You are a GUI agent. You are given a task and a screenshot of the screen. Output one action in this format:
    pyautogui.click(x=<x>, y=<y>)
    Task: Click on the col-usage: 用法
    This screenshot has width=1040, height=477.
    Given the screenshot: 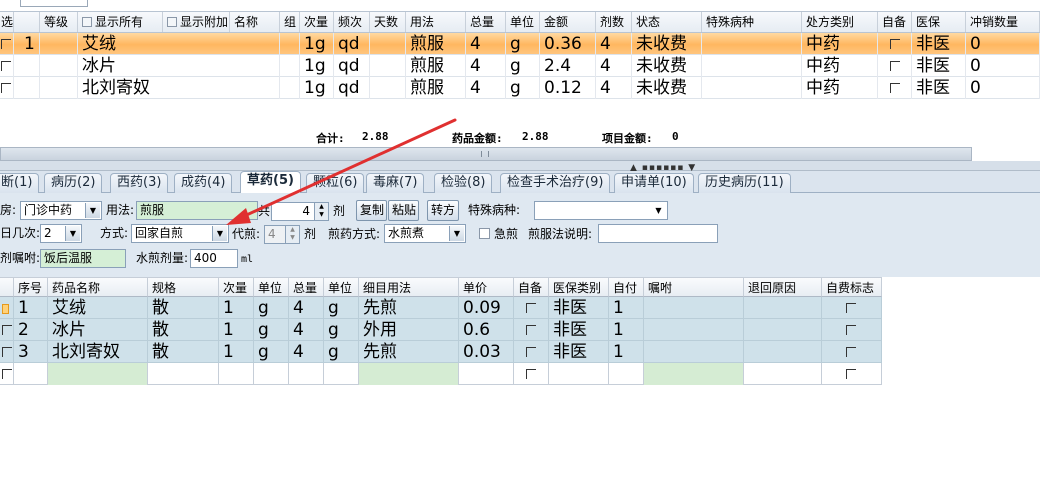 What is the action you would take?
    pyautogui.click(x=436, y=22)
    